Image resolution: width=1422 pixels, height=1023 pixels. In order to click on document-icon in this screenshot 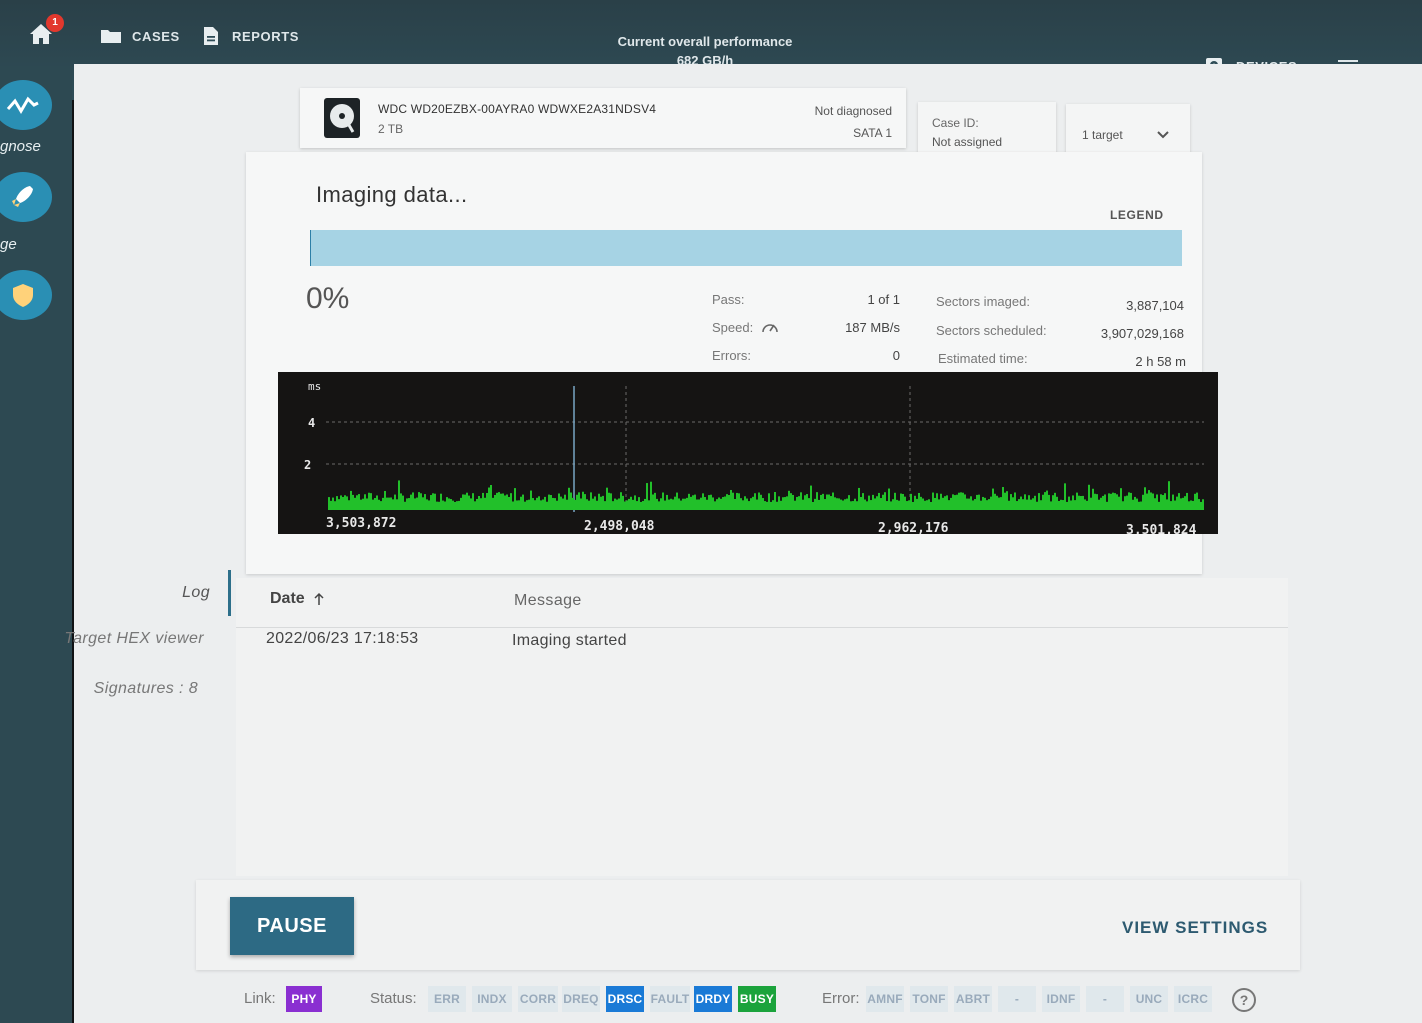, I will do `click(211, 36)`.